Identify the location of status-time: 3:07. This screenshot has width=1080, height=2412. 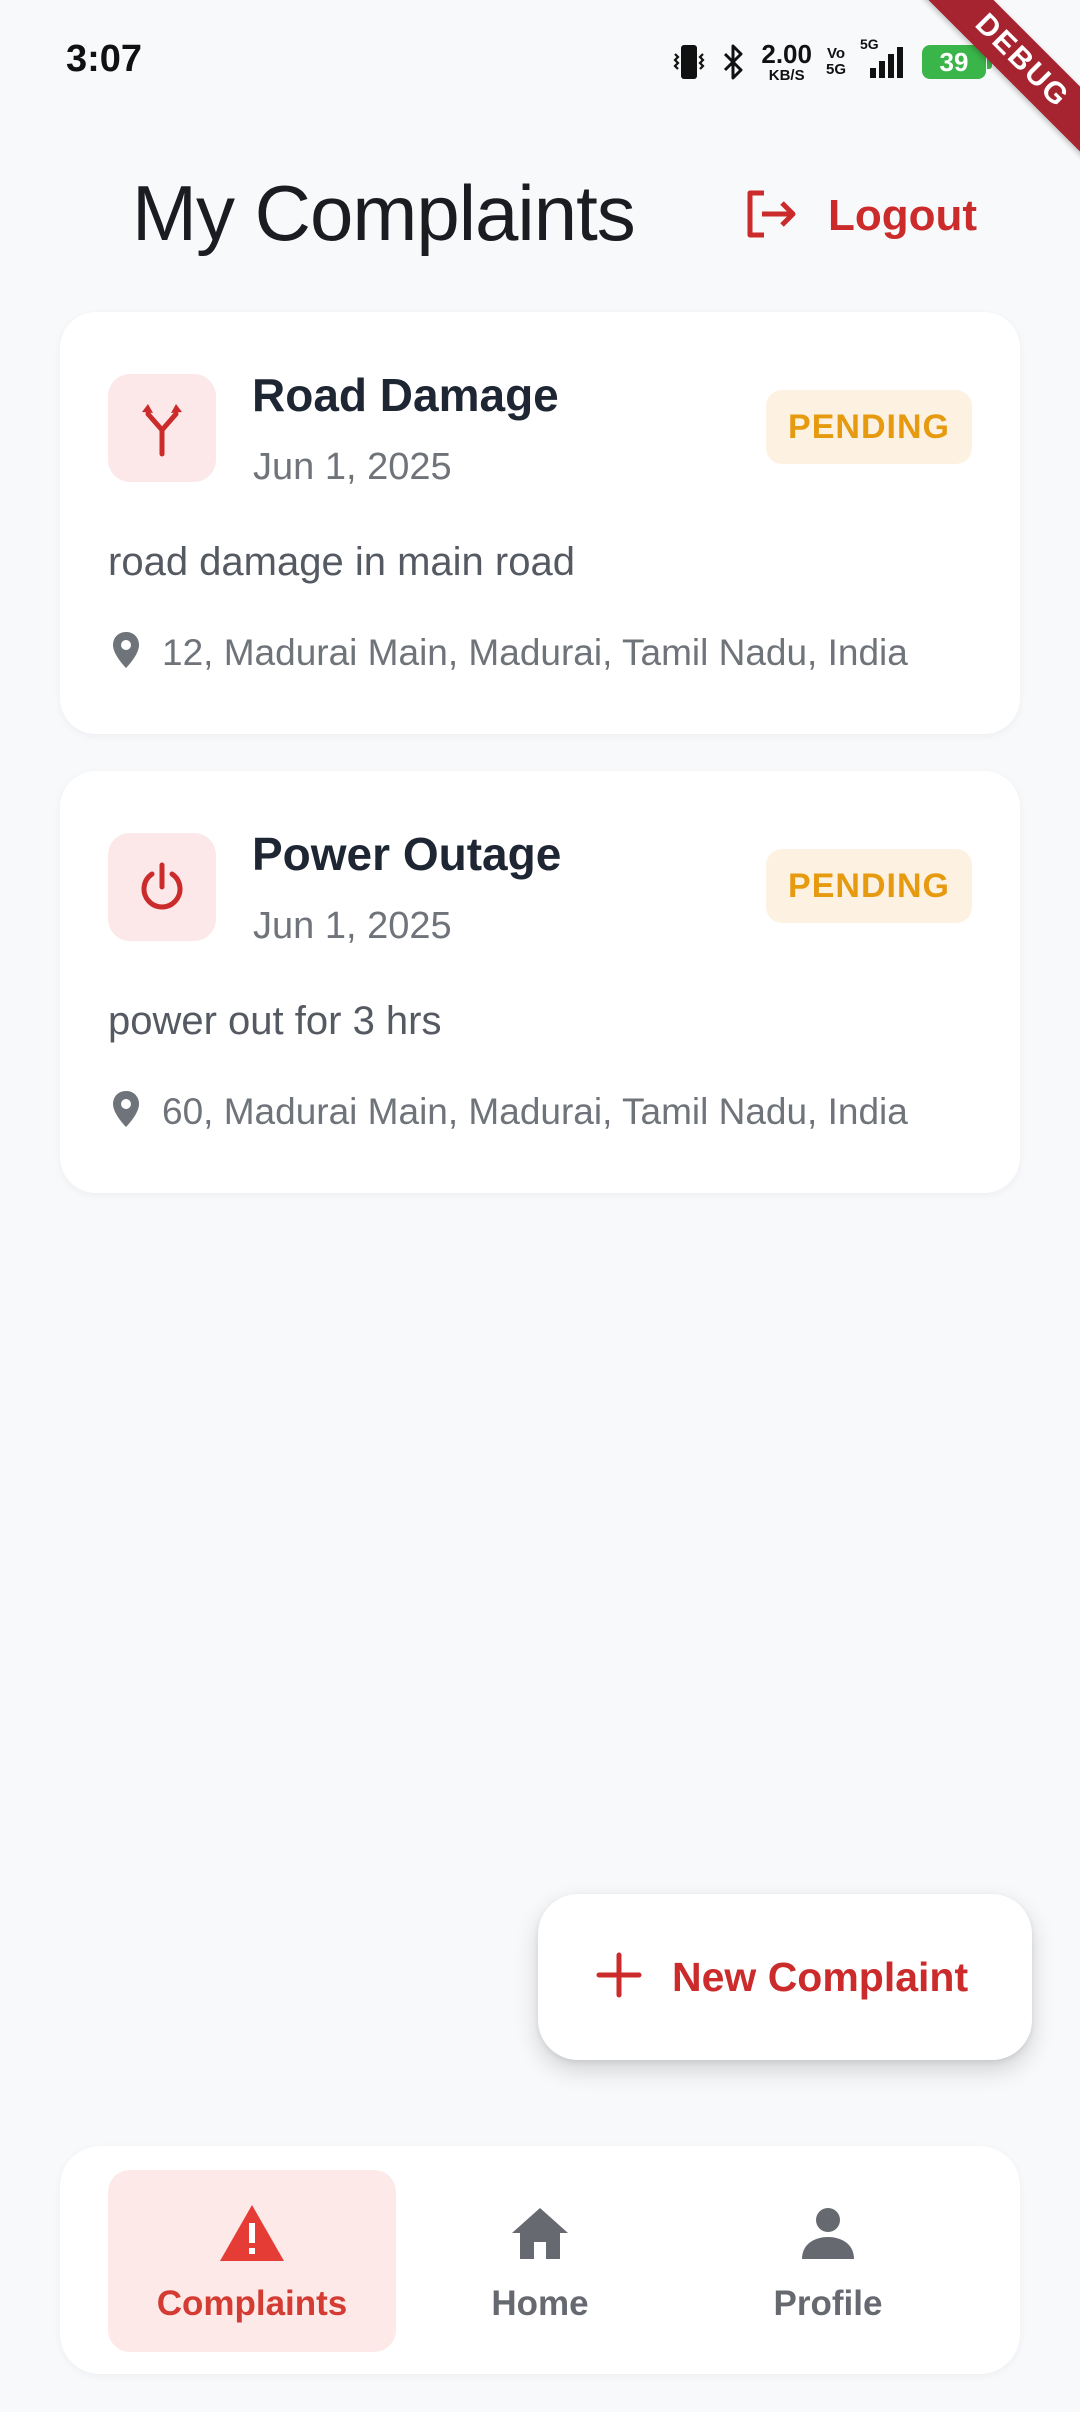
(104, 59).